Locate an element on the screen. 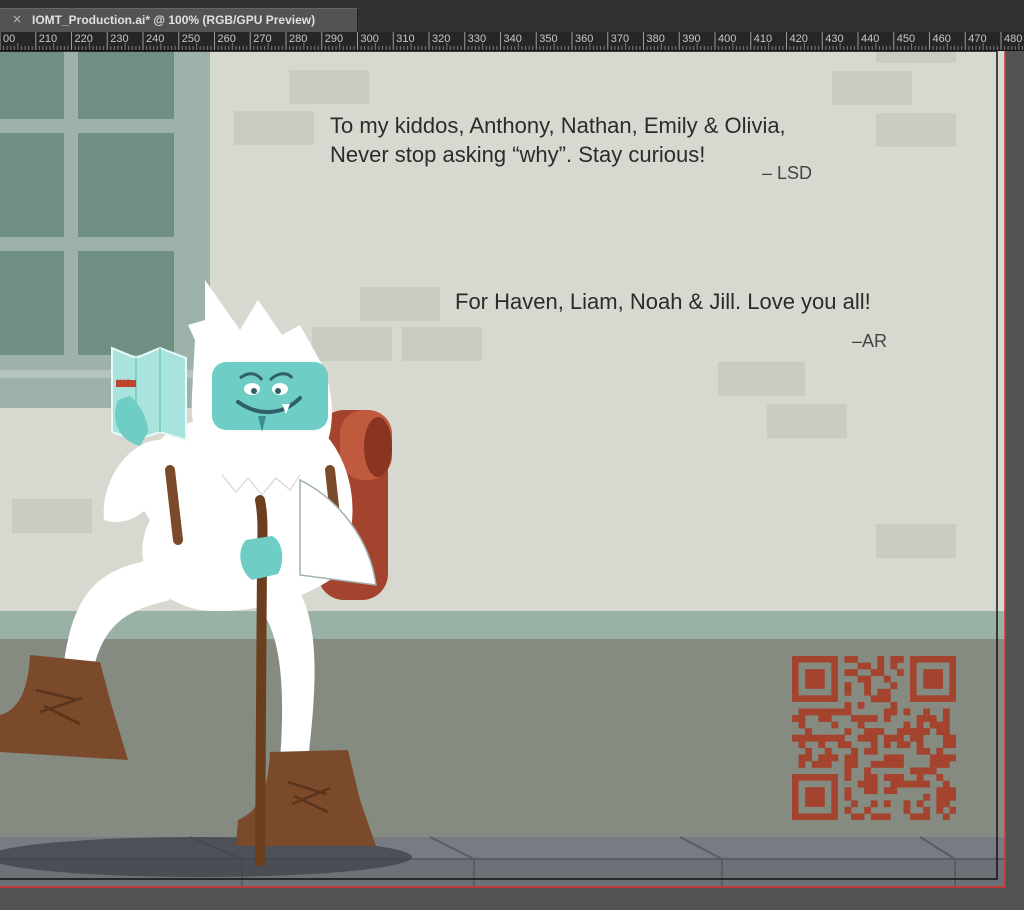 The width and height of the screenshot is (1024, 910). dedication-1-signature: – LSD is located at coordinates (787, 173).